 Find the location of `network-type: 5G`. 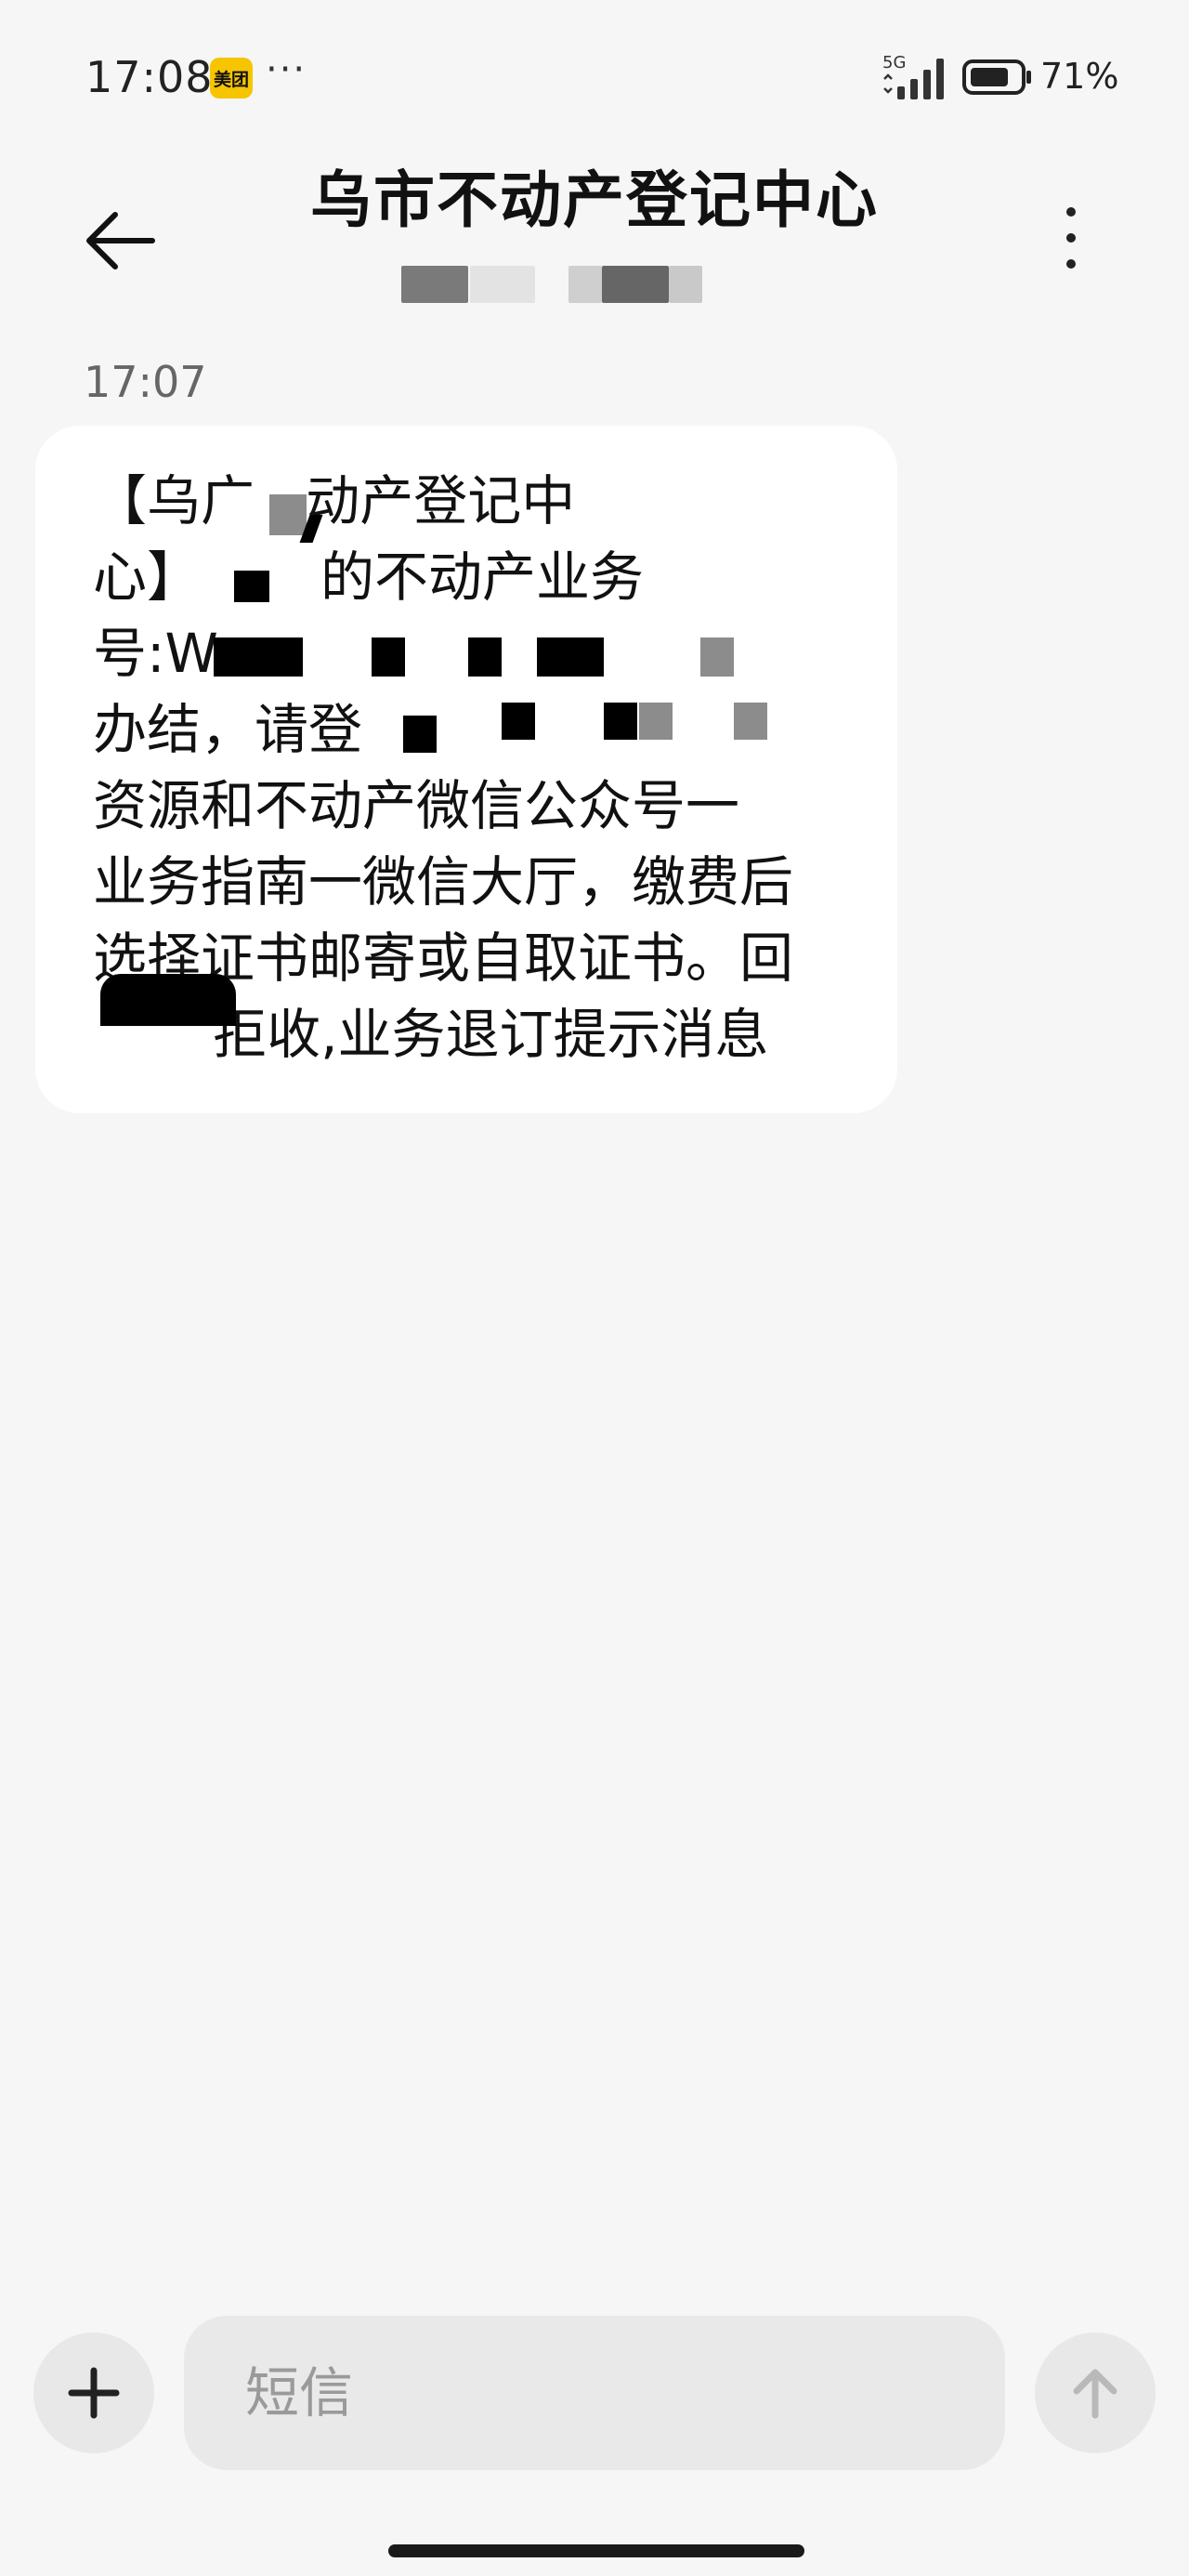

network-type: 5G is located at coordinates (894, 62).